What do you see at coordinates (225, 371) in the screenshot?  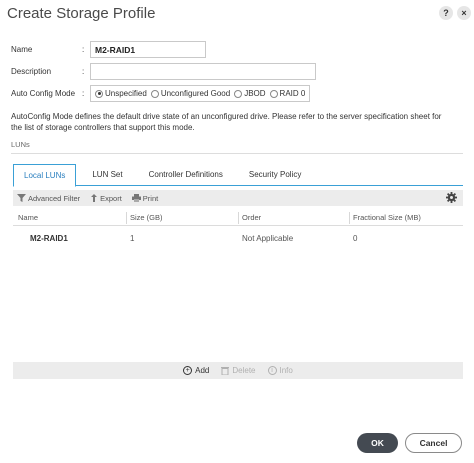 I see `trash-icon` at bounding box center [225, 371].